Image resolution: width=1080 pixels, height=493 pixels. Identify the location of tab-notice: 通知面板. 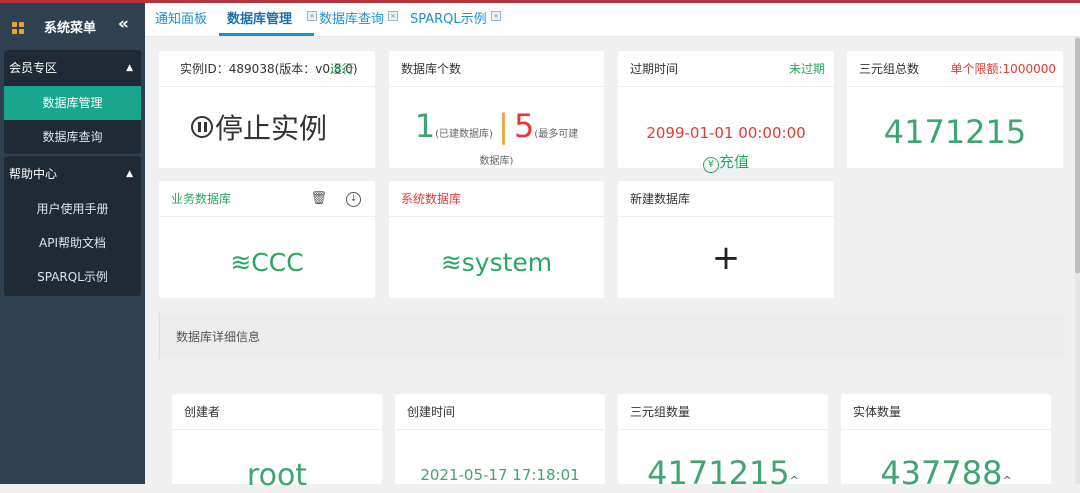
(181, 19).